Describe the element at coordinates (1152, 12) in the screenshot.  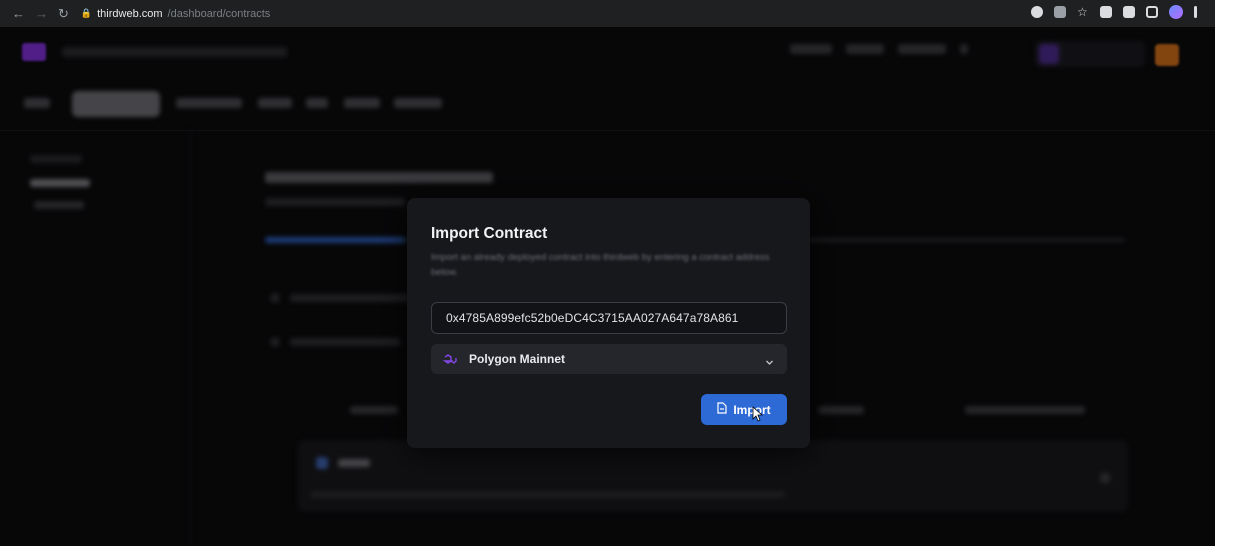
I see `sidepanel-icon` at that location.